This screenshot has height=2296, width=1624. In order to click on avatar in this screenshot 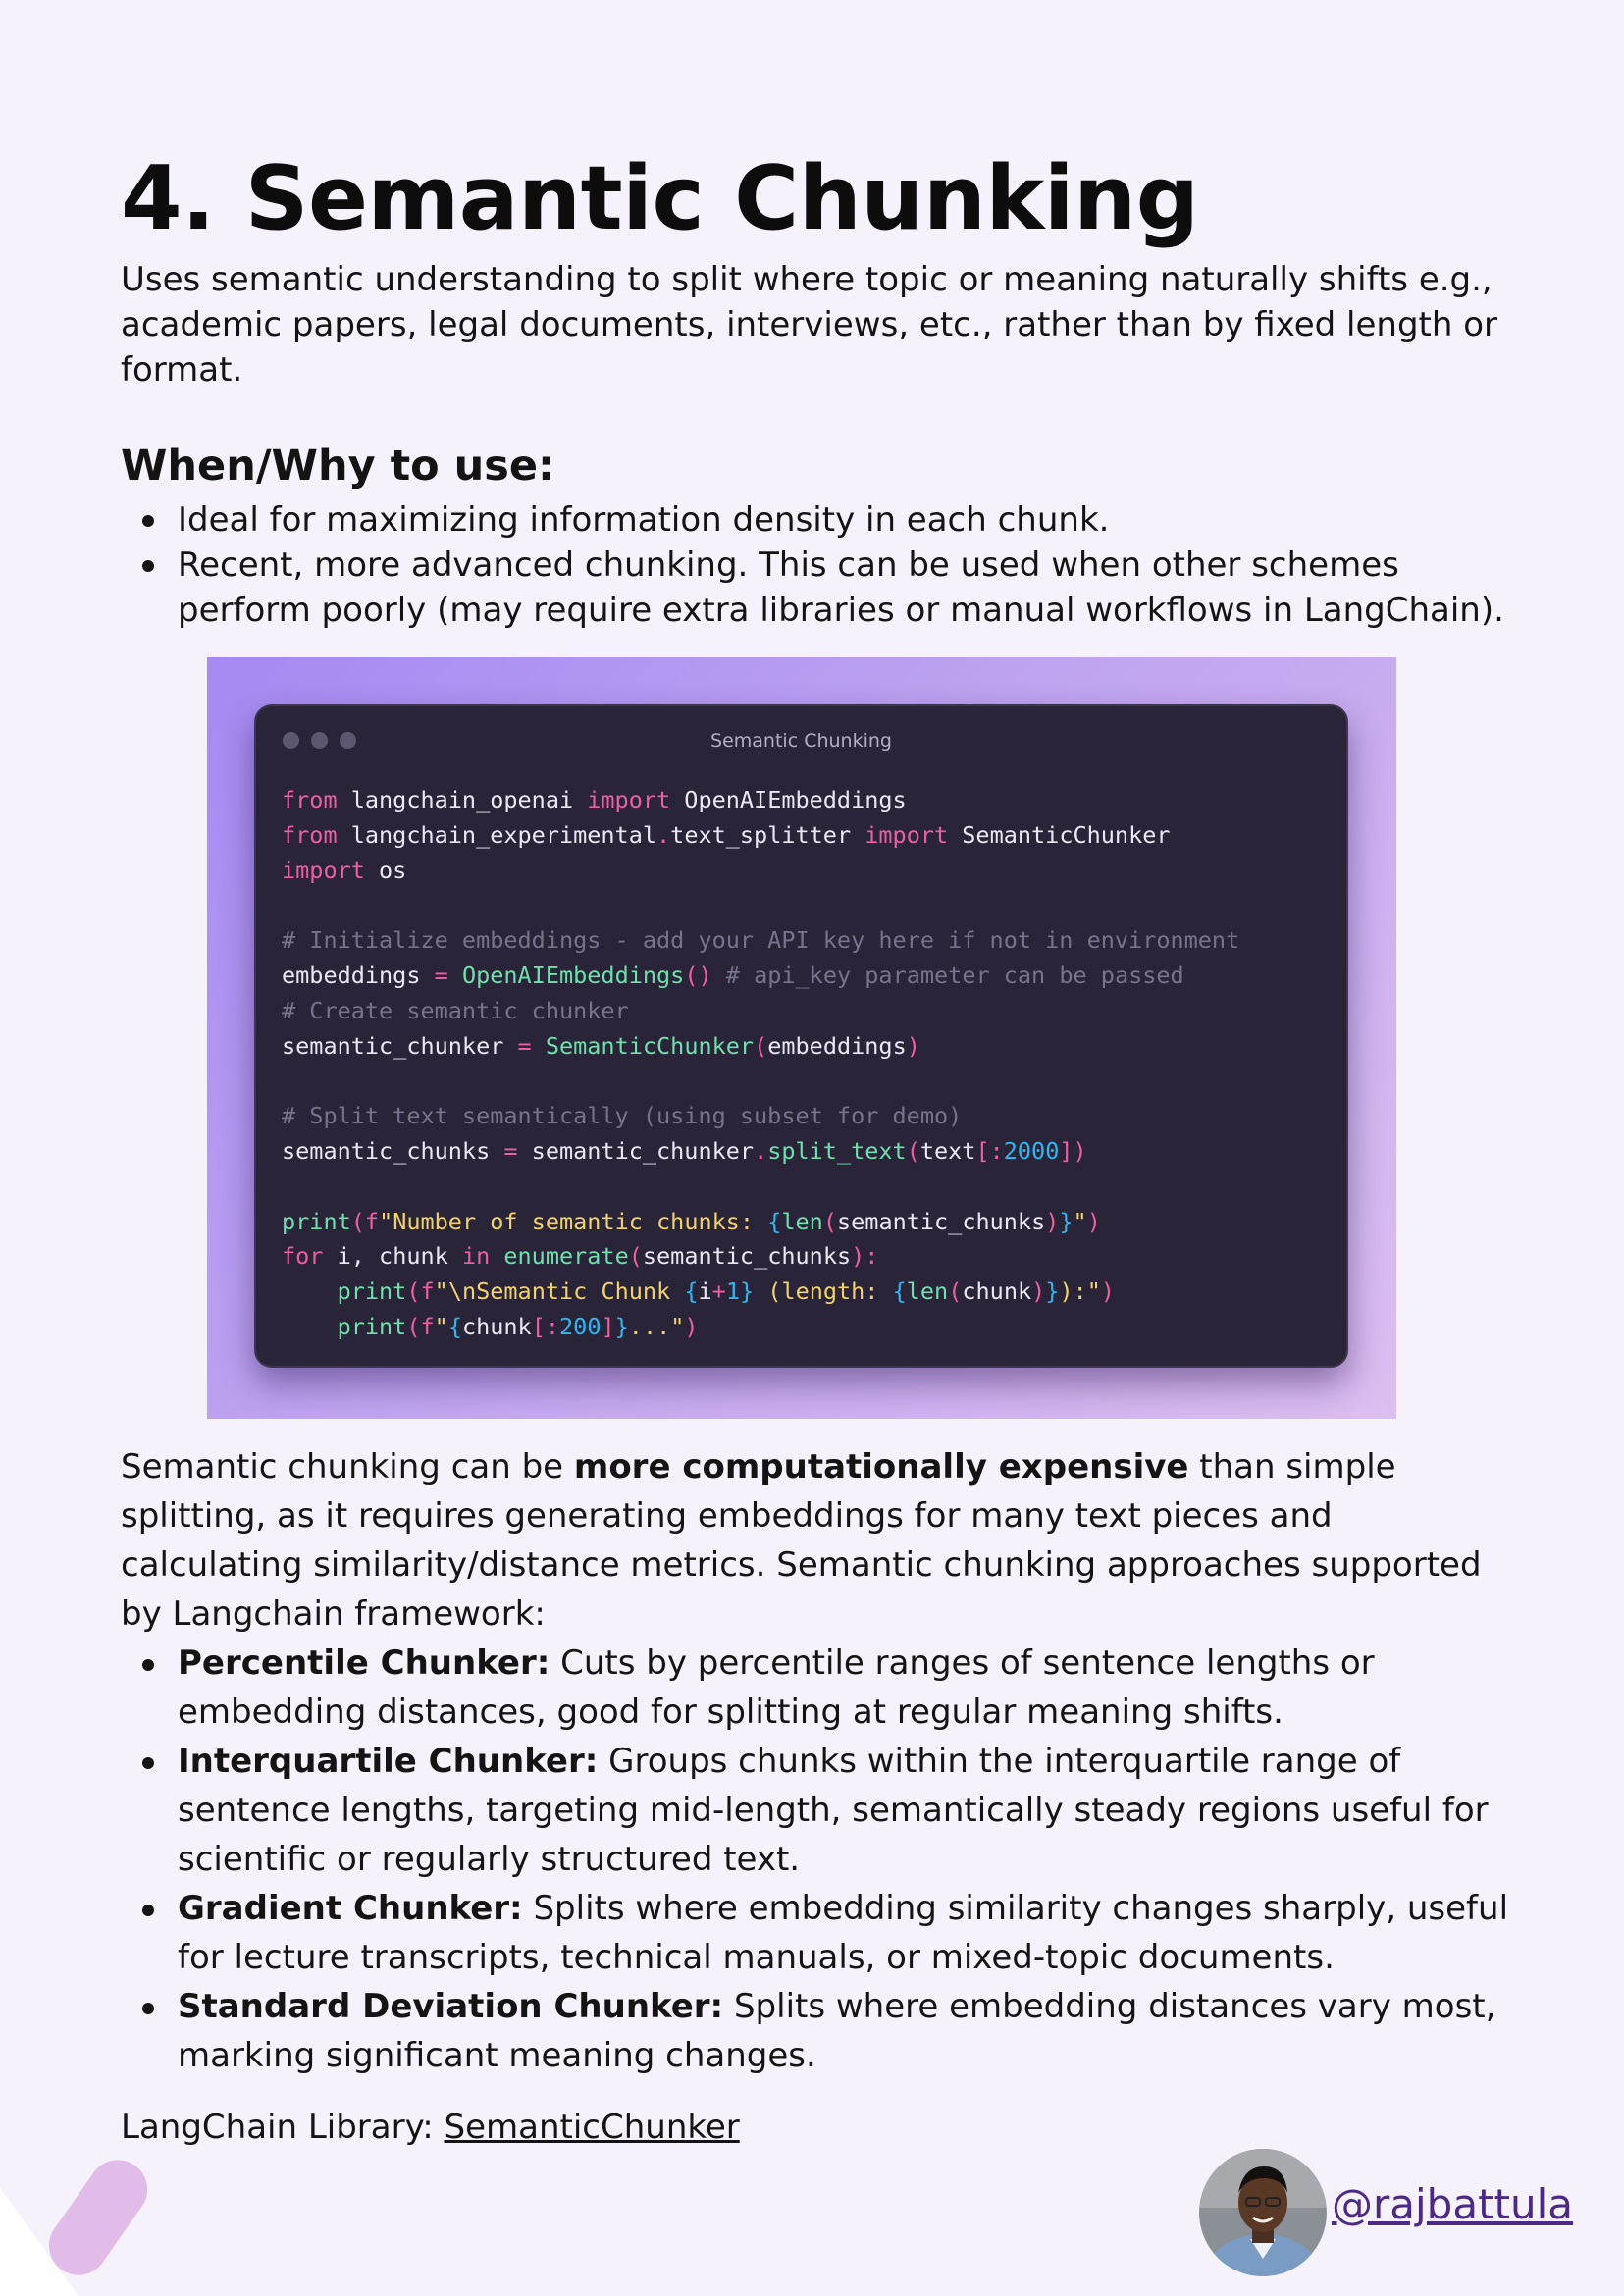, I will do `click(1263, 2212)`.